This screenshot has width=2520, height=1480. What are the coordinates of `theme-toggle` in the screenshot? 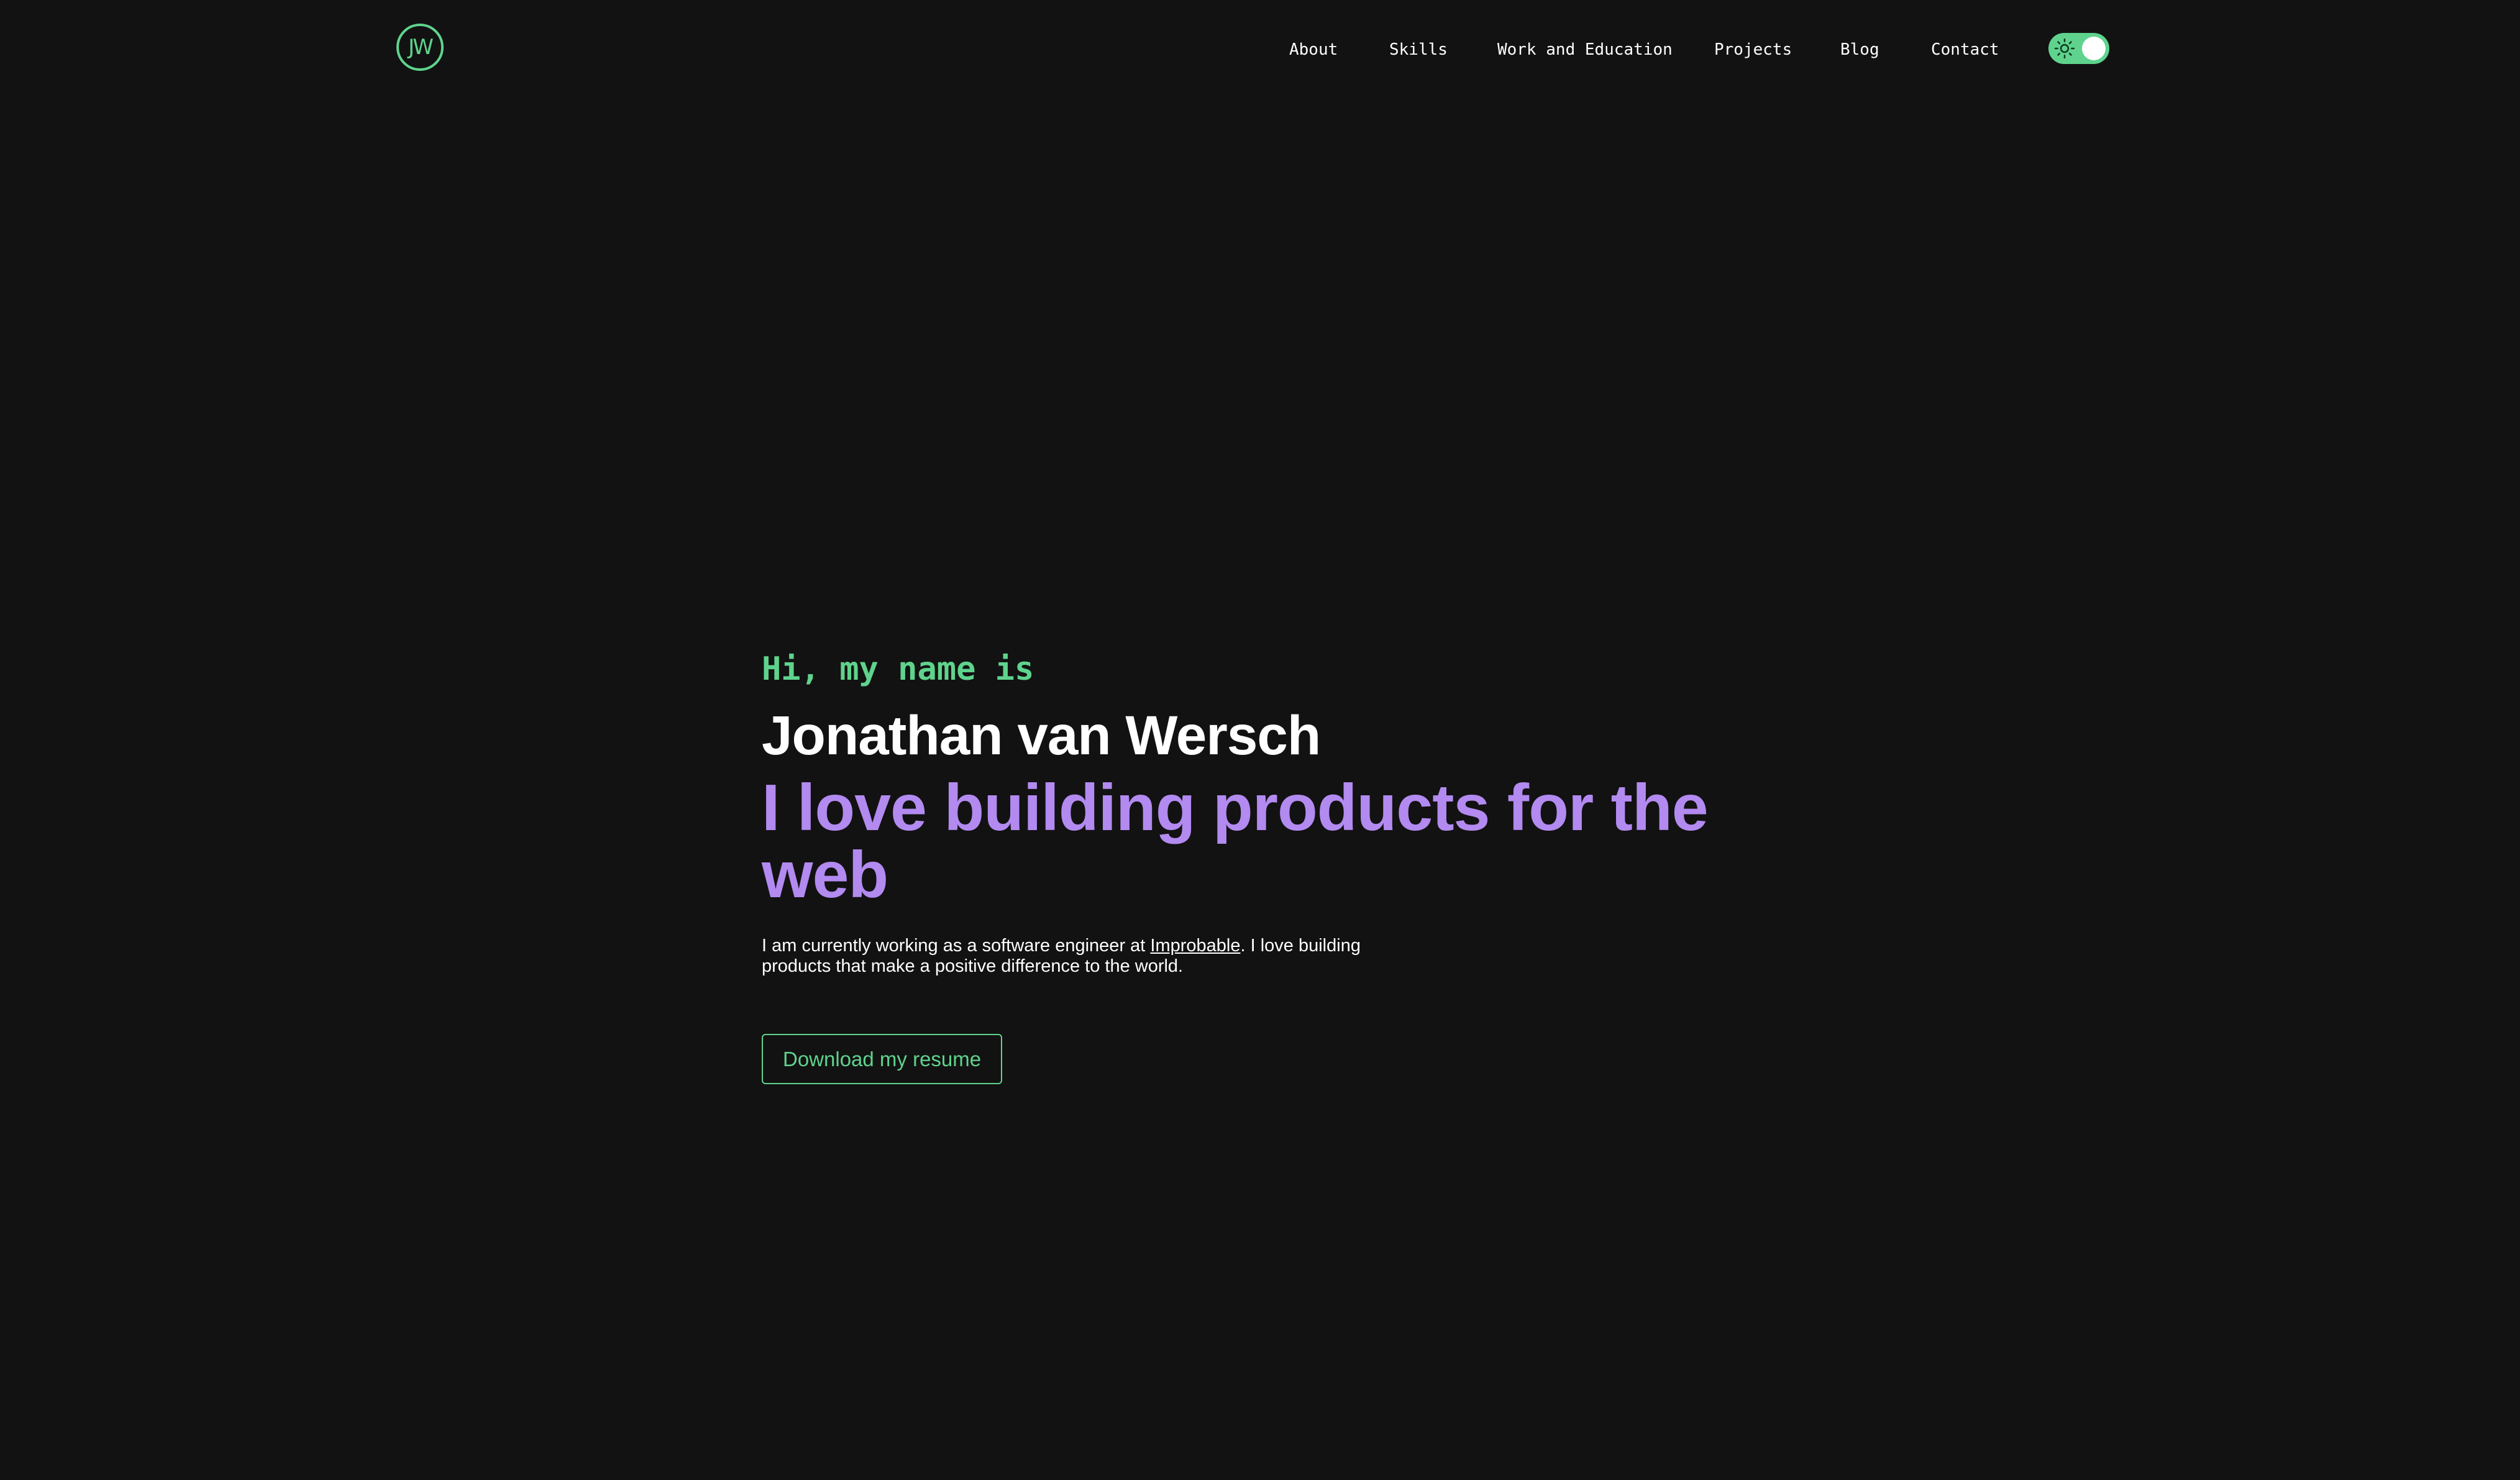 It's located at (2078, 49).